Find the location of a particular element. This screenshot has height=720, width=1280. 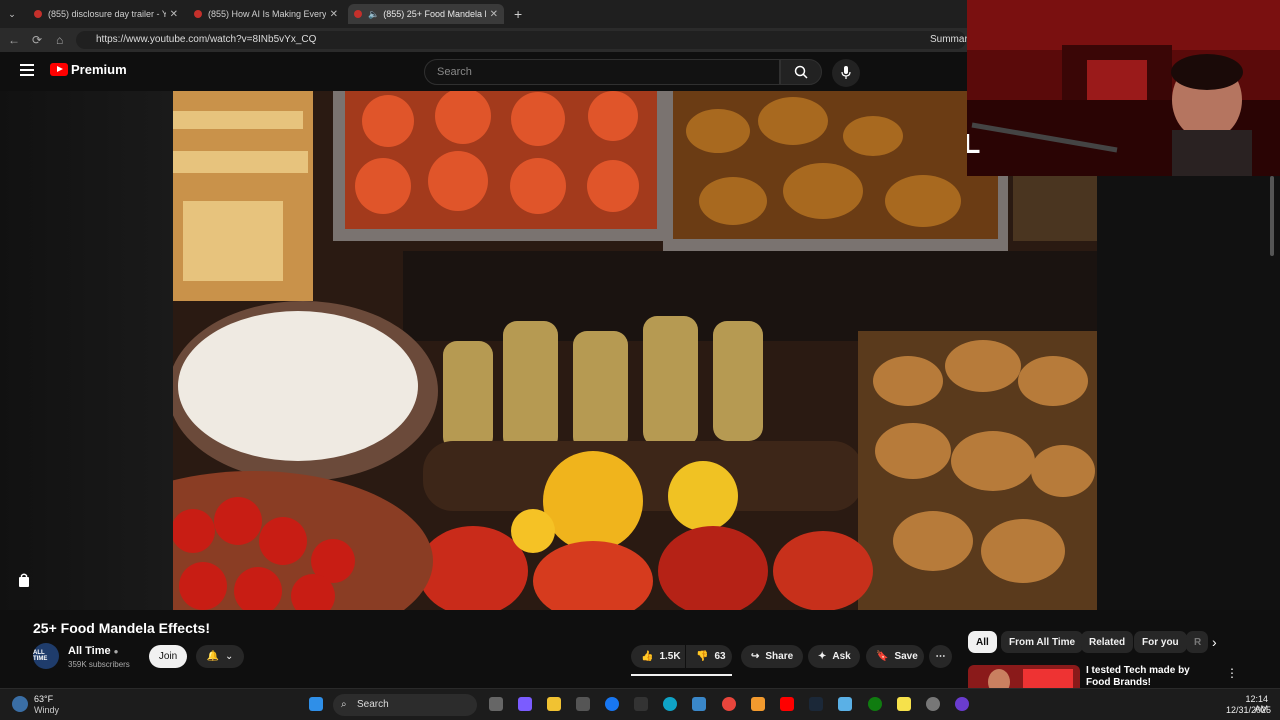

vlc-icon is located at coordinates (758, 704).